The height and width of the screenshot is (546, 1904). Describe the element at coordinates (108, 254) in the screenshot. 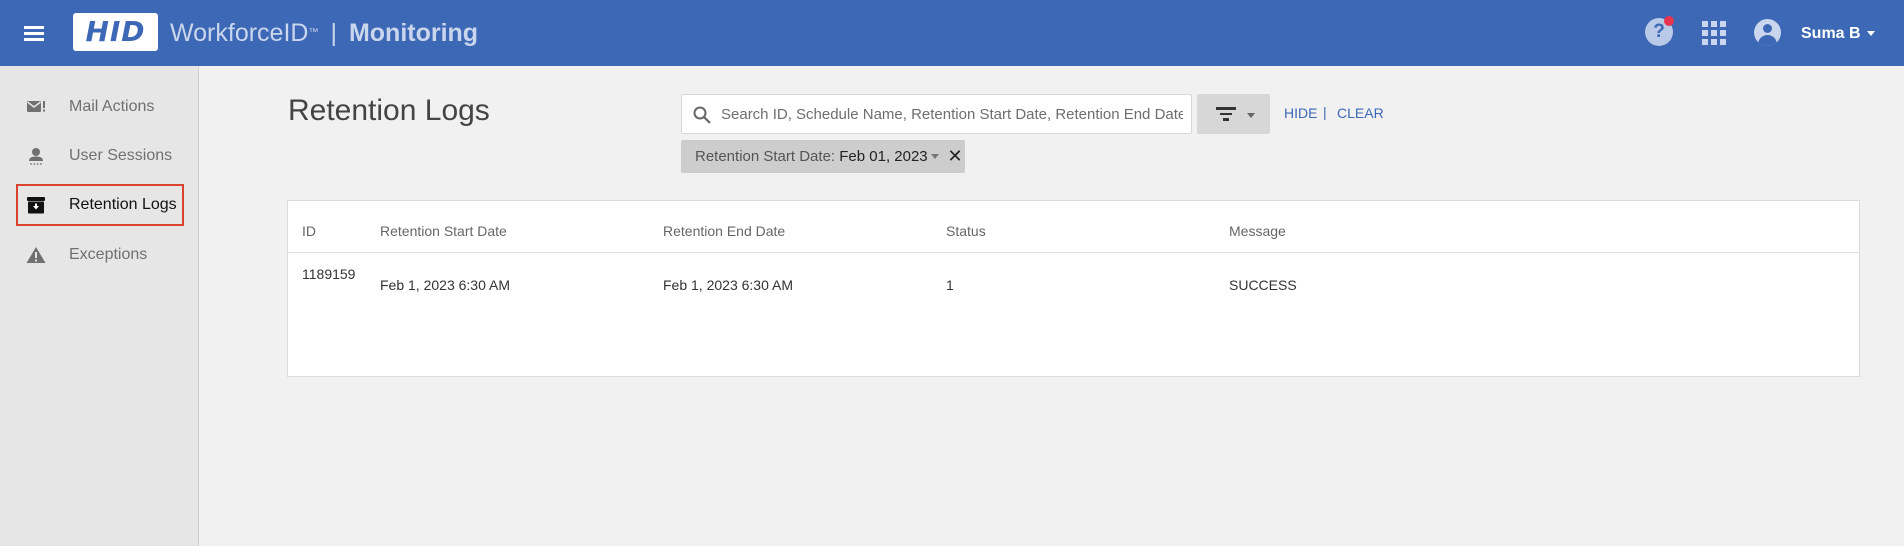

I see `sidebar-item-label: Exceptions` at that location.